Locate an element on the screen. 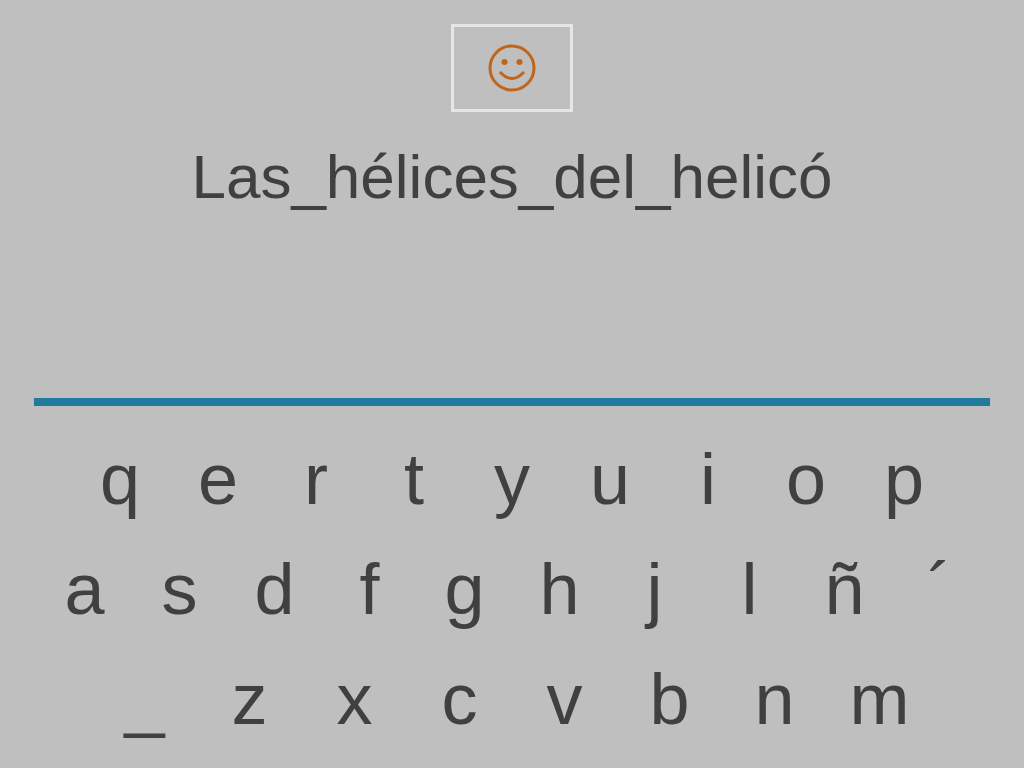 The image size is (1024, 768). letter-key: r is located at coordinates (316, 479).